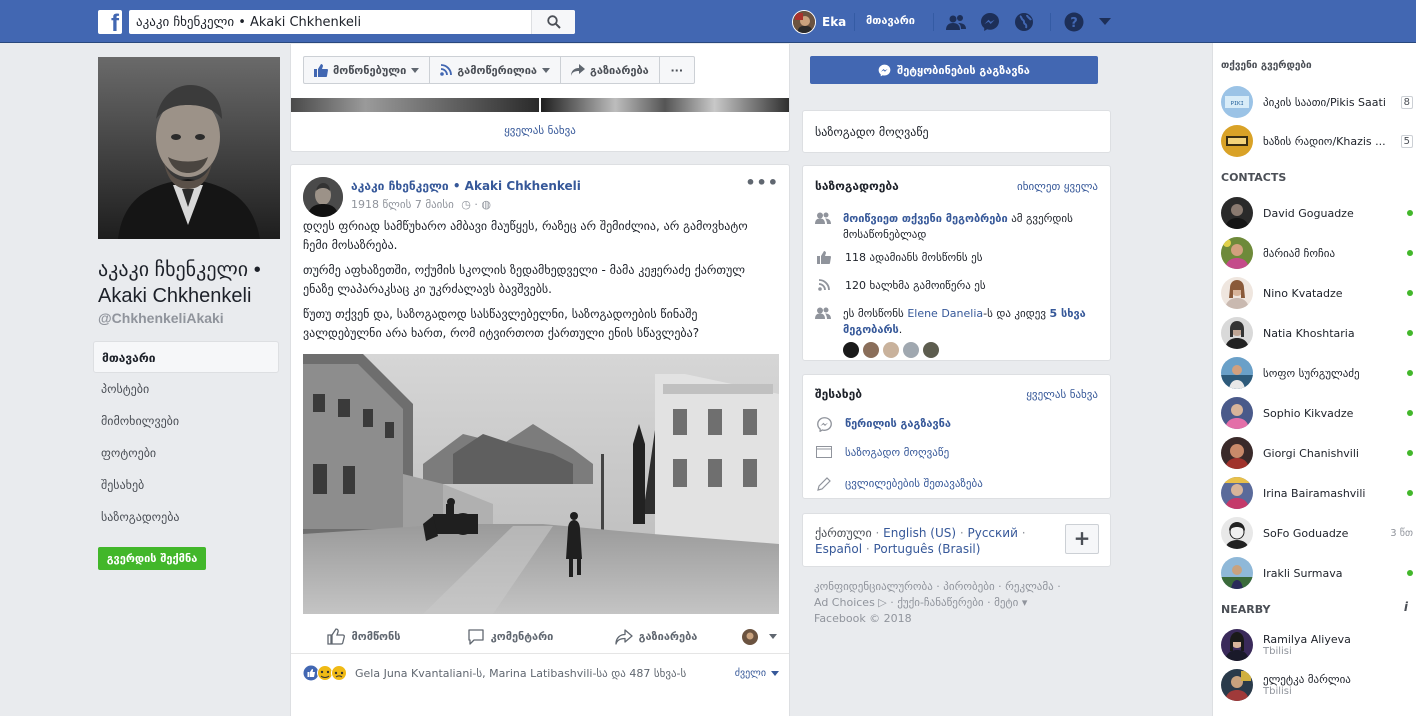  Describe the element at coordinates (1317, 493) in the screenshot. I see `contact-item: Irina Bairamashvili` at that location.